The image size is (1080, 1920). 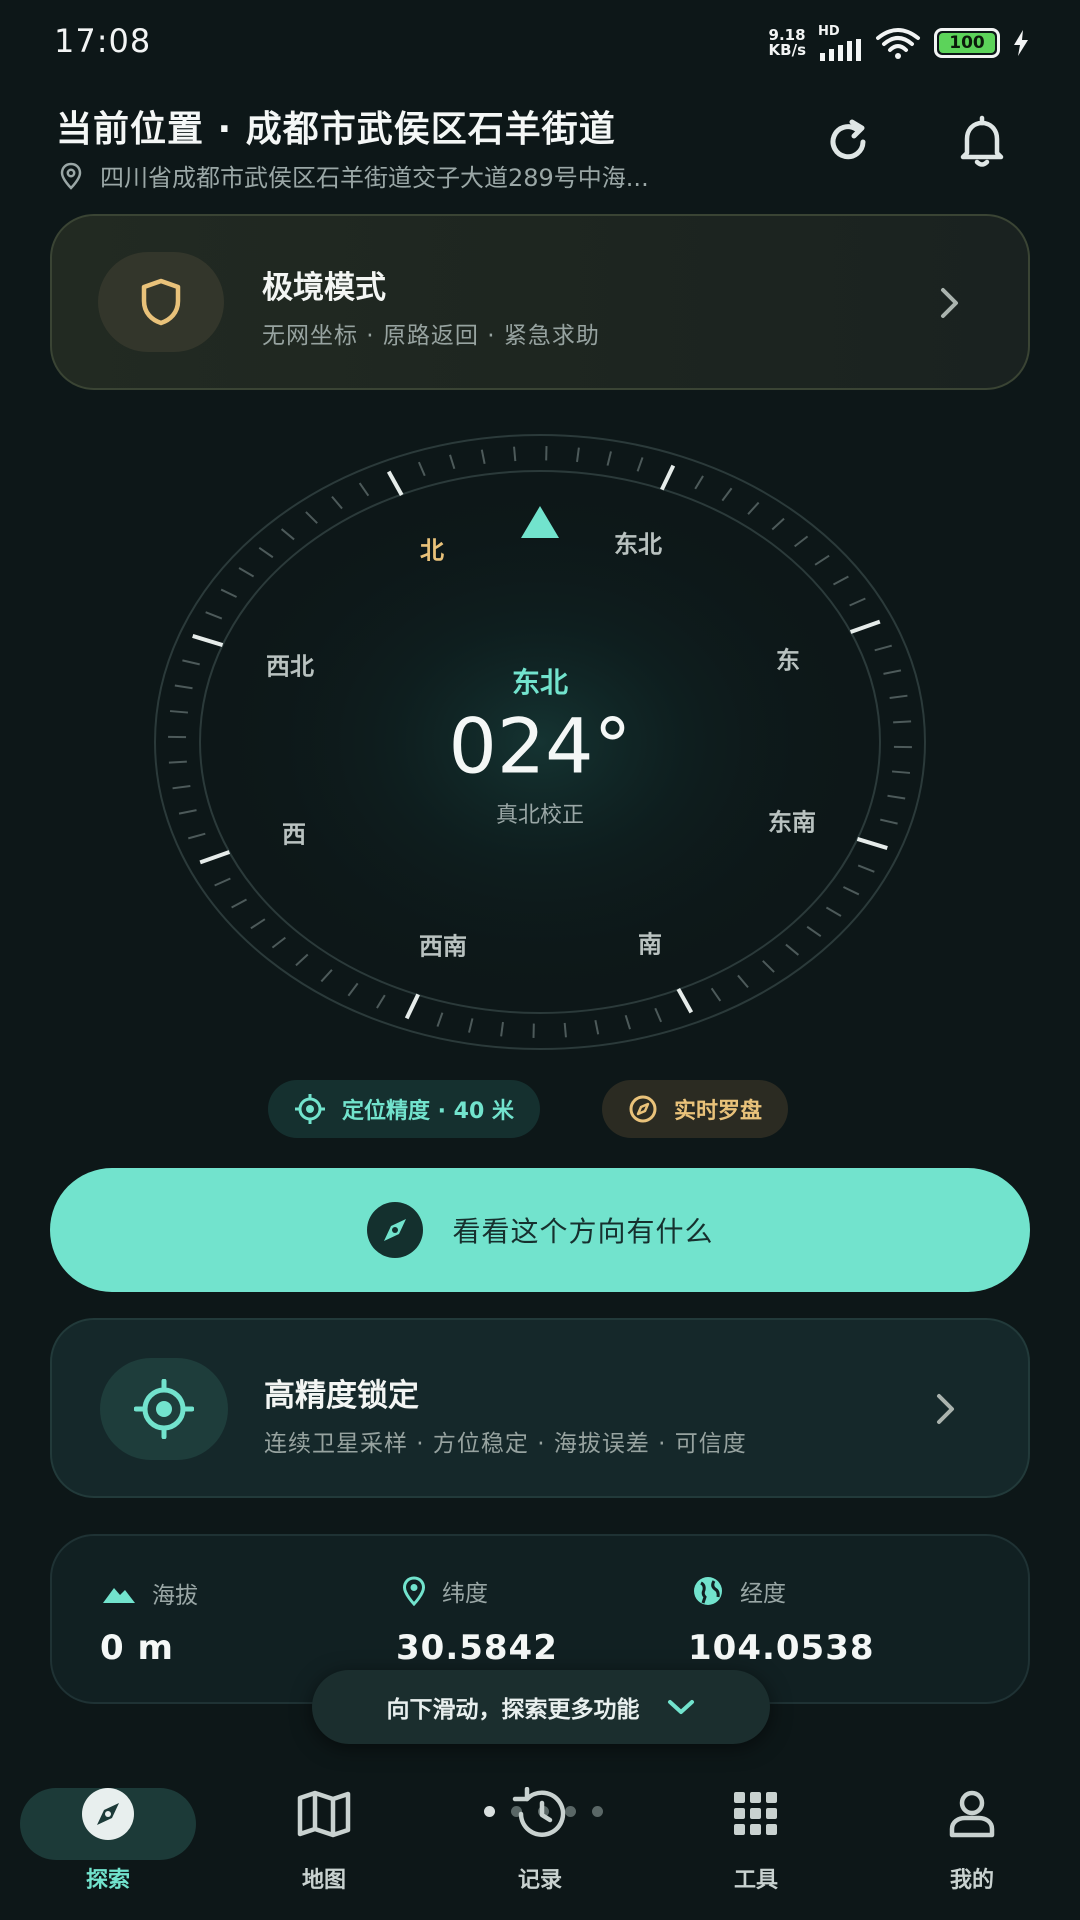 I want to click on notification-button, so click(x=982, y=142).